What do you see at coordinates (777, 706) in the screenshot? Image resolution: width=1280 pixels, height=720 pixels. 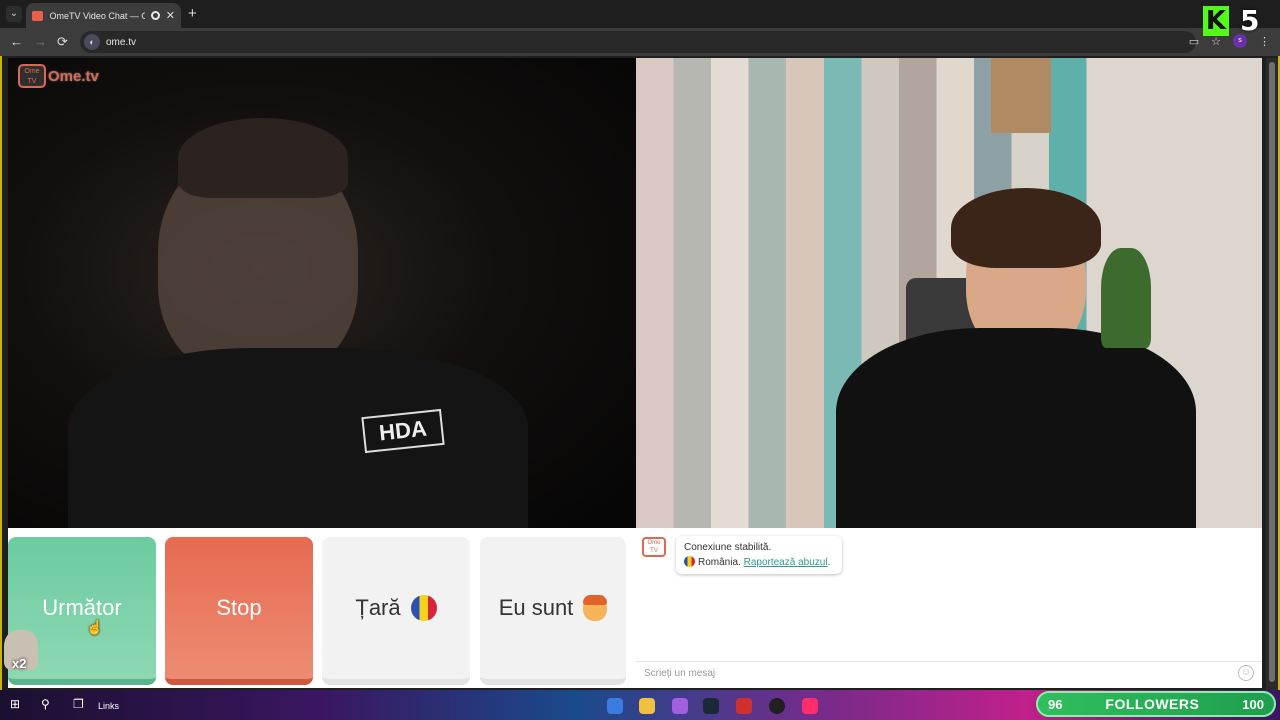 I see `obs-app-icon` at bounding box center [777, 706].